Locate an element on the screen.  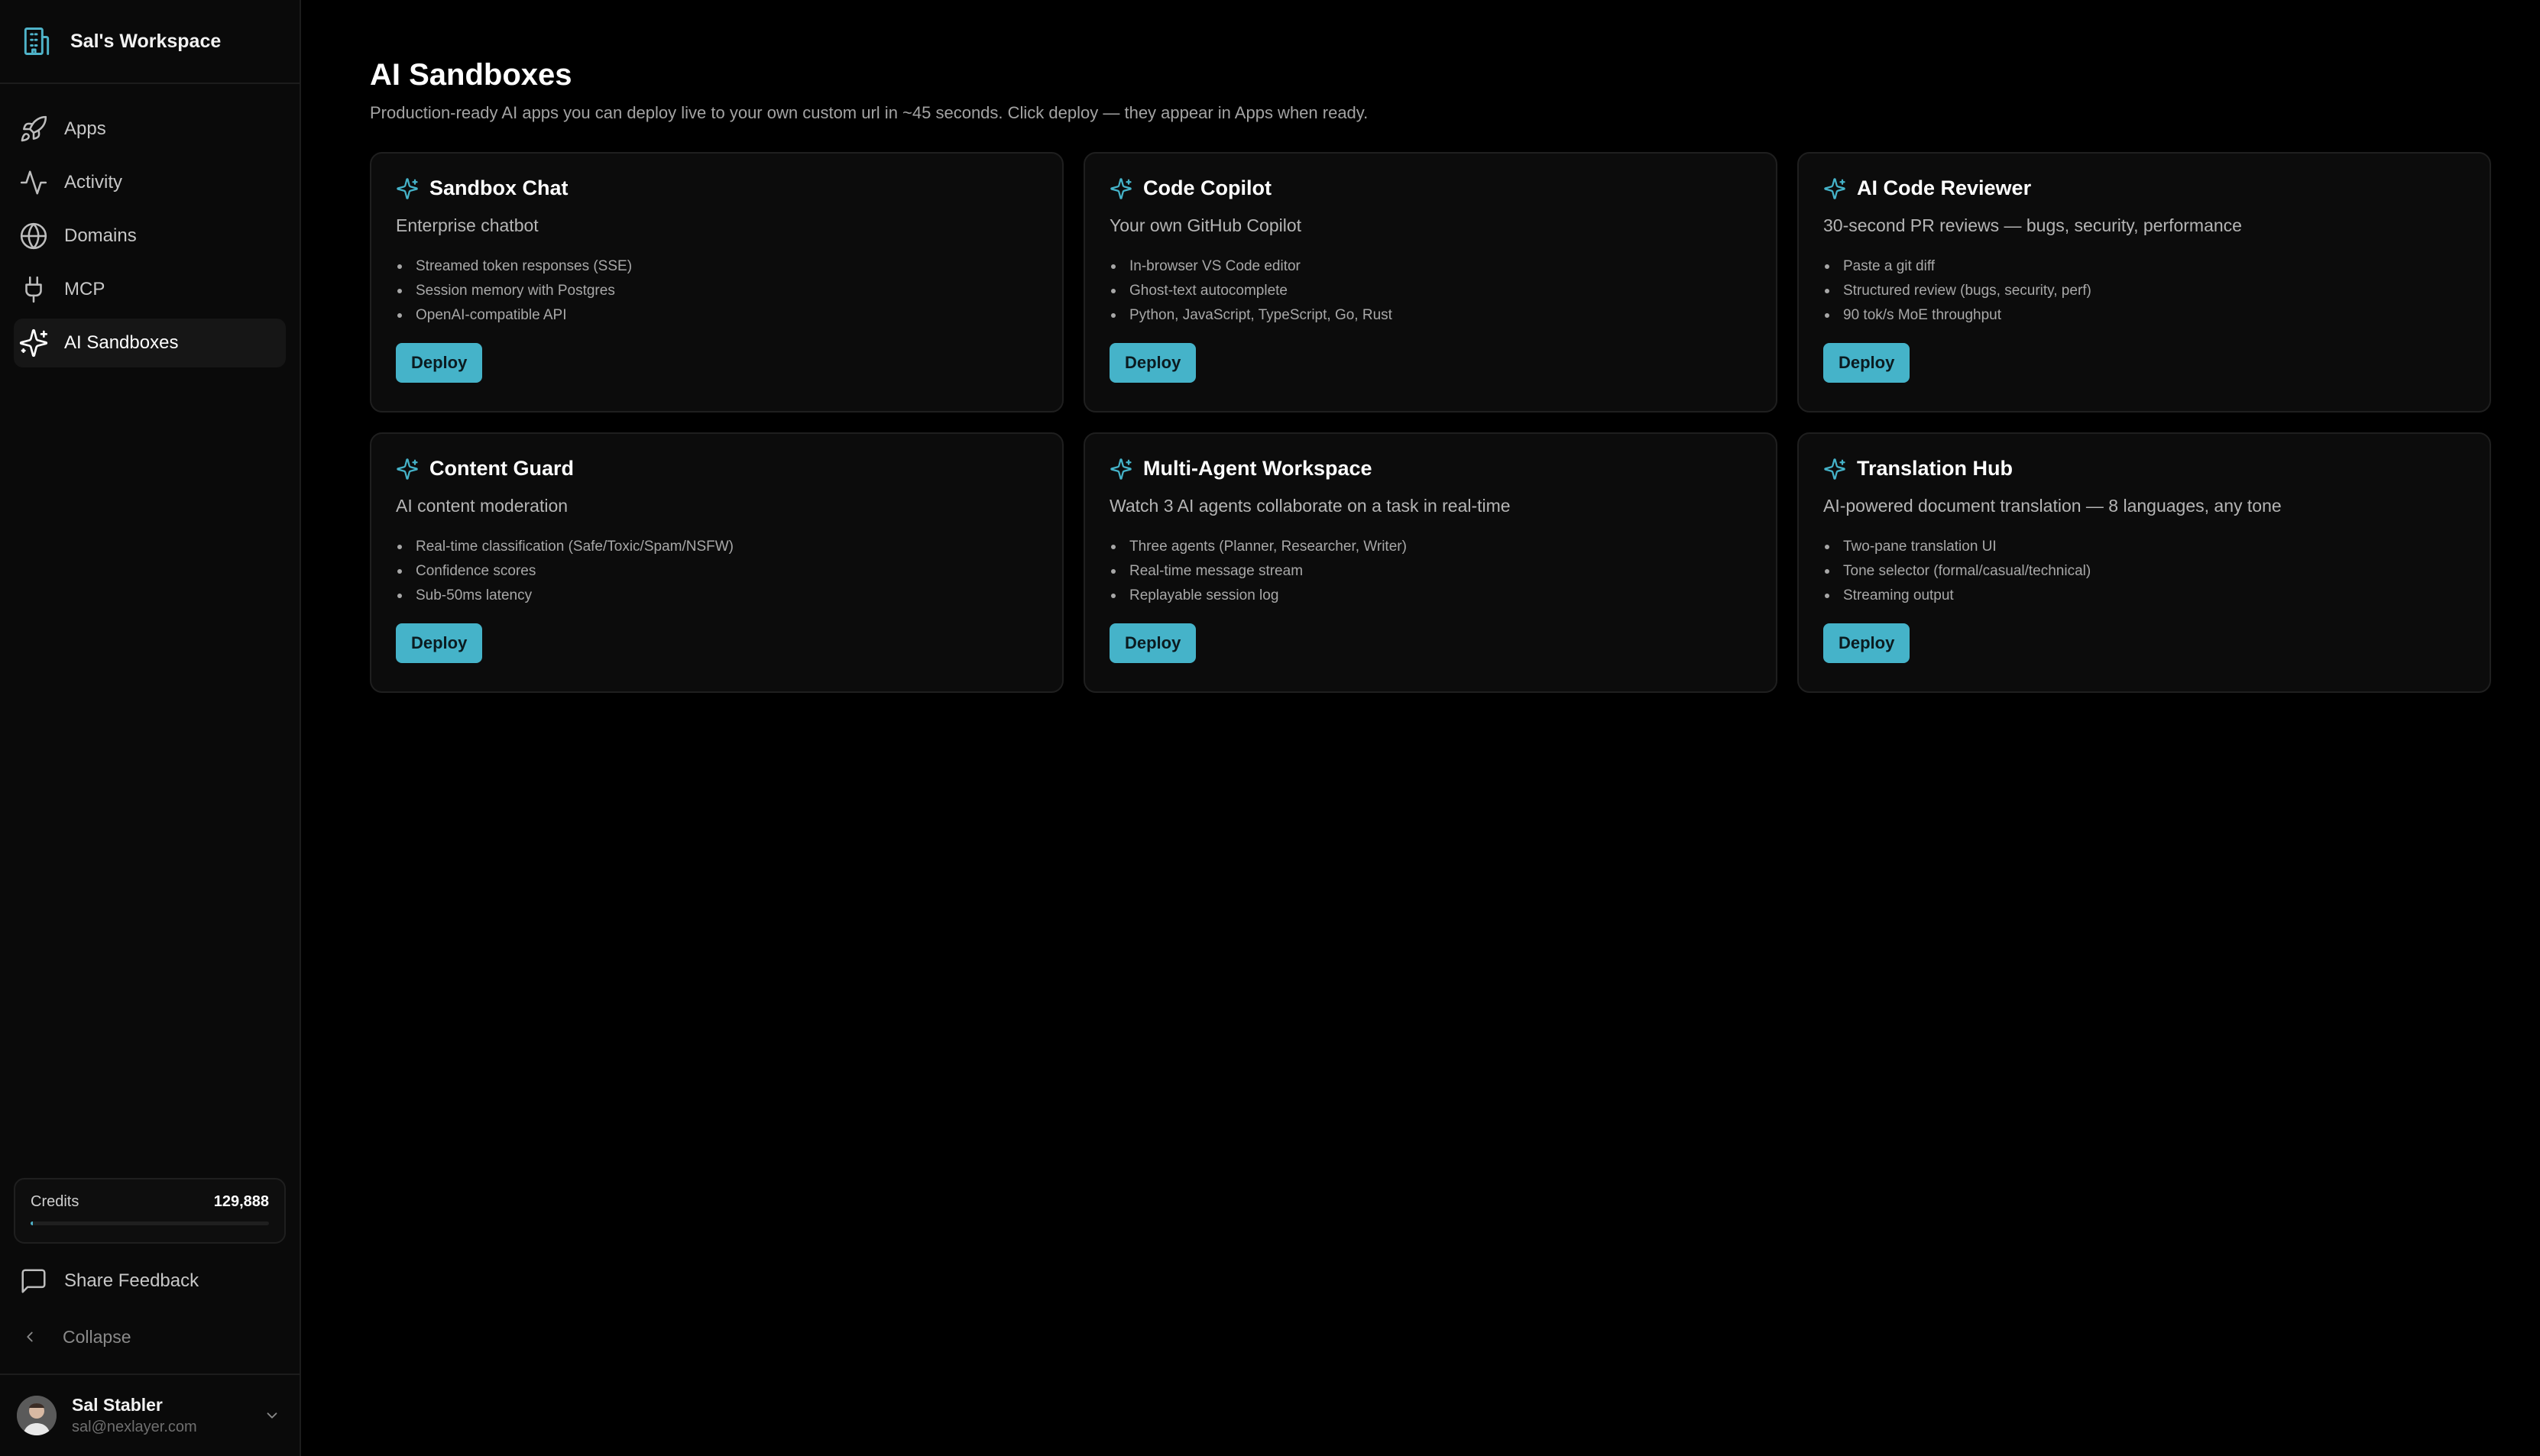
sidebar-item-label: Domains is located at coordinates (100, 236).